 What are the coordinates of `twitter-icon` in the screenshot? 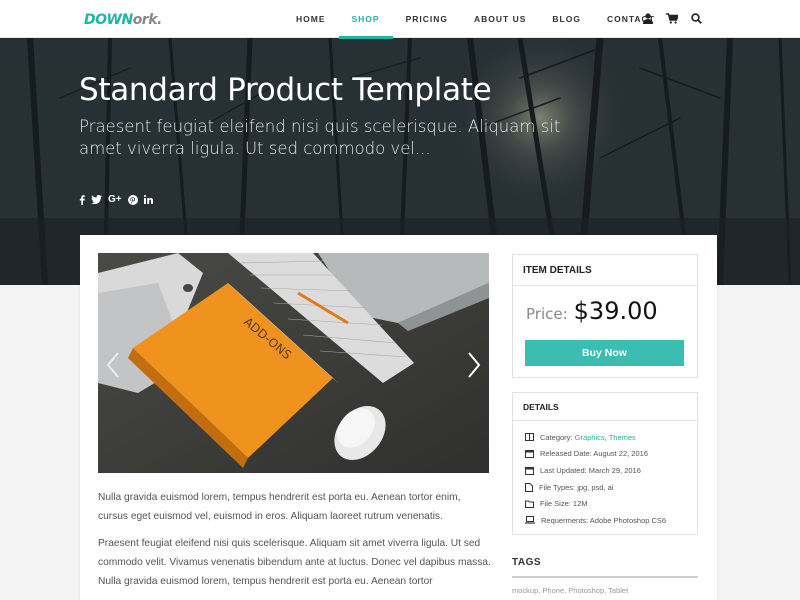 It's located at (96, 199).